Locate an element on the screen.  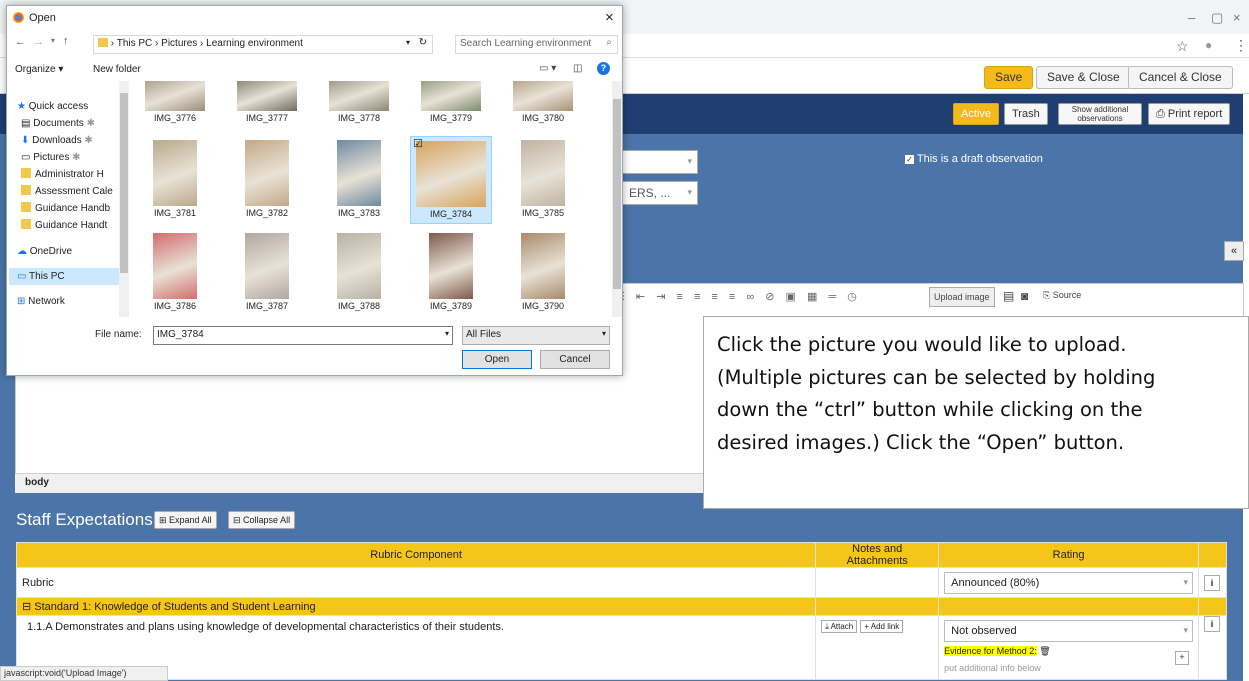
observation-select-2: ERS, ... ▾ is located at coordinates (660, 193).